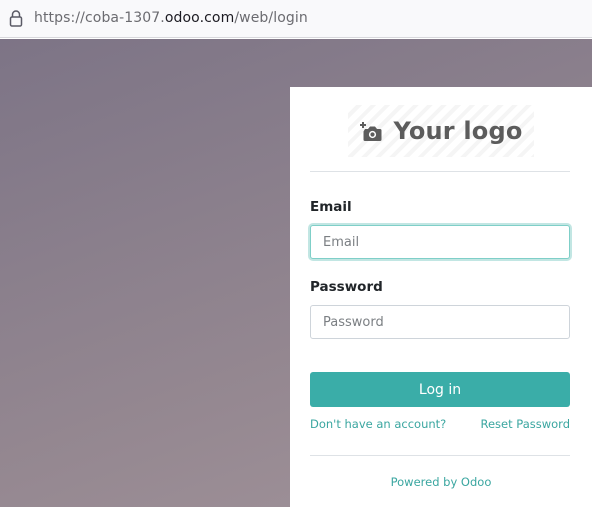 The height and width of the screenshot is (507, 592). What do you see at coordinates (440, 171) in the screenshot?
I see `logo-divider` at bounding box center [440, 171].